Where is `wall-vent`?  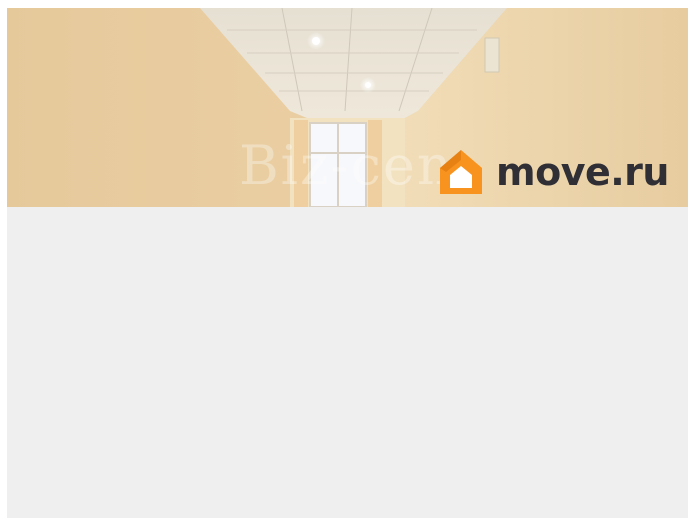
wall-vent is located at coordinates (492, 55).